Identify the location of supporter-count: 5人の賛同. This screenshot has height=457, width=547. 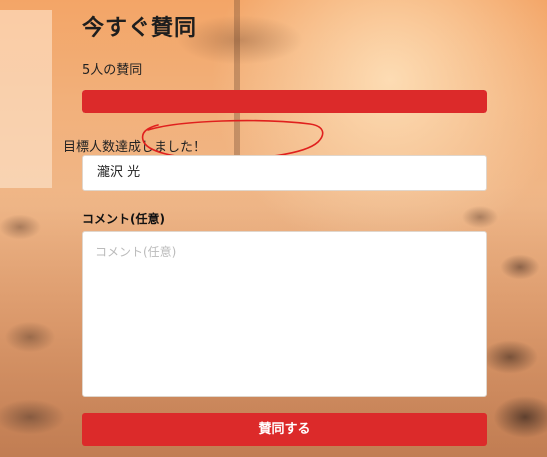
(112, 70).